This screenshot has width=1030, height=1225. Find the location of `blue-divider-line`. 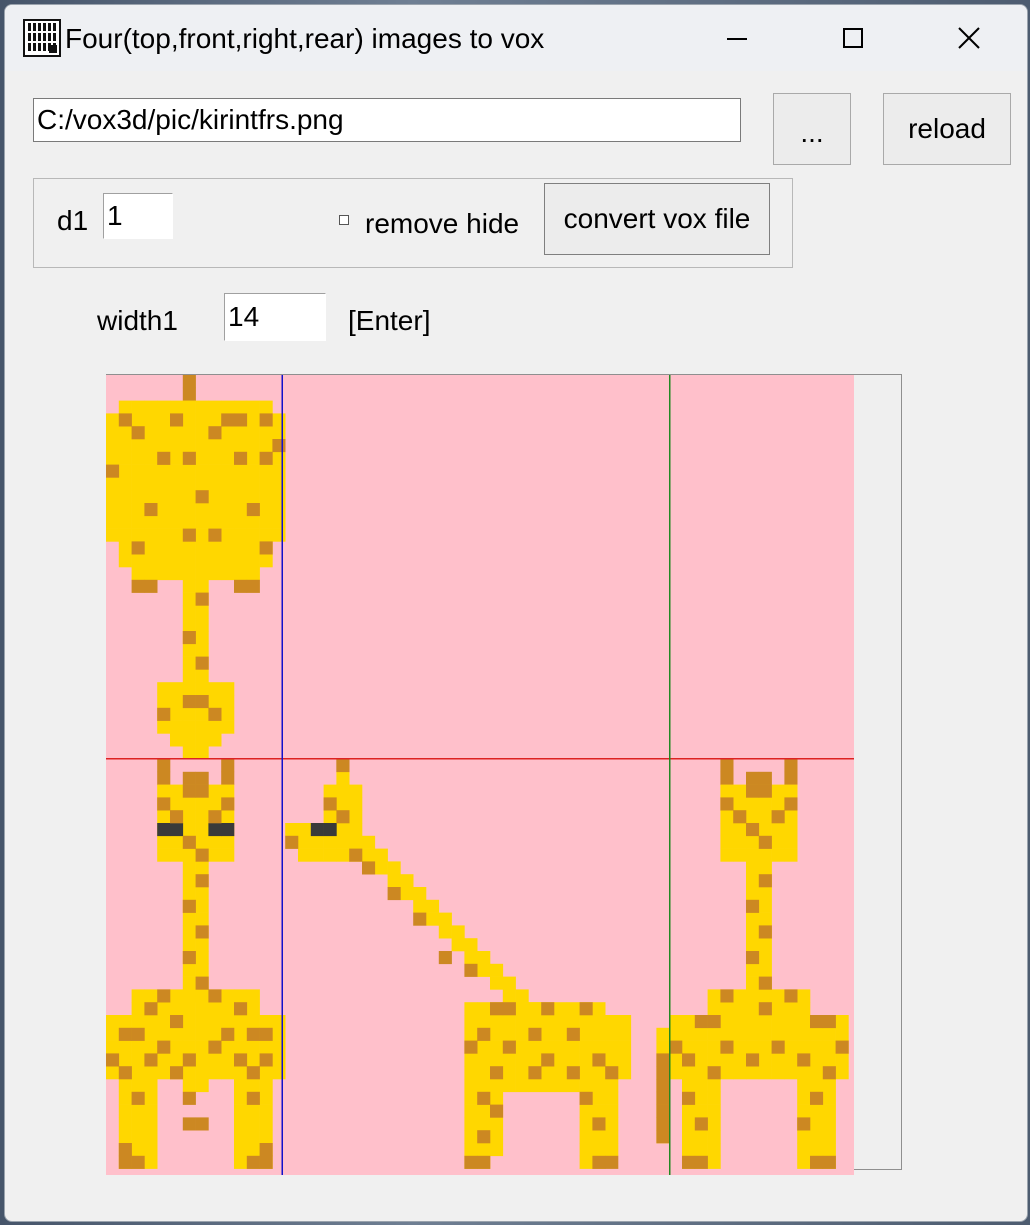

blue-divider-line is located at coordinates (282, 775).